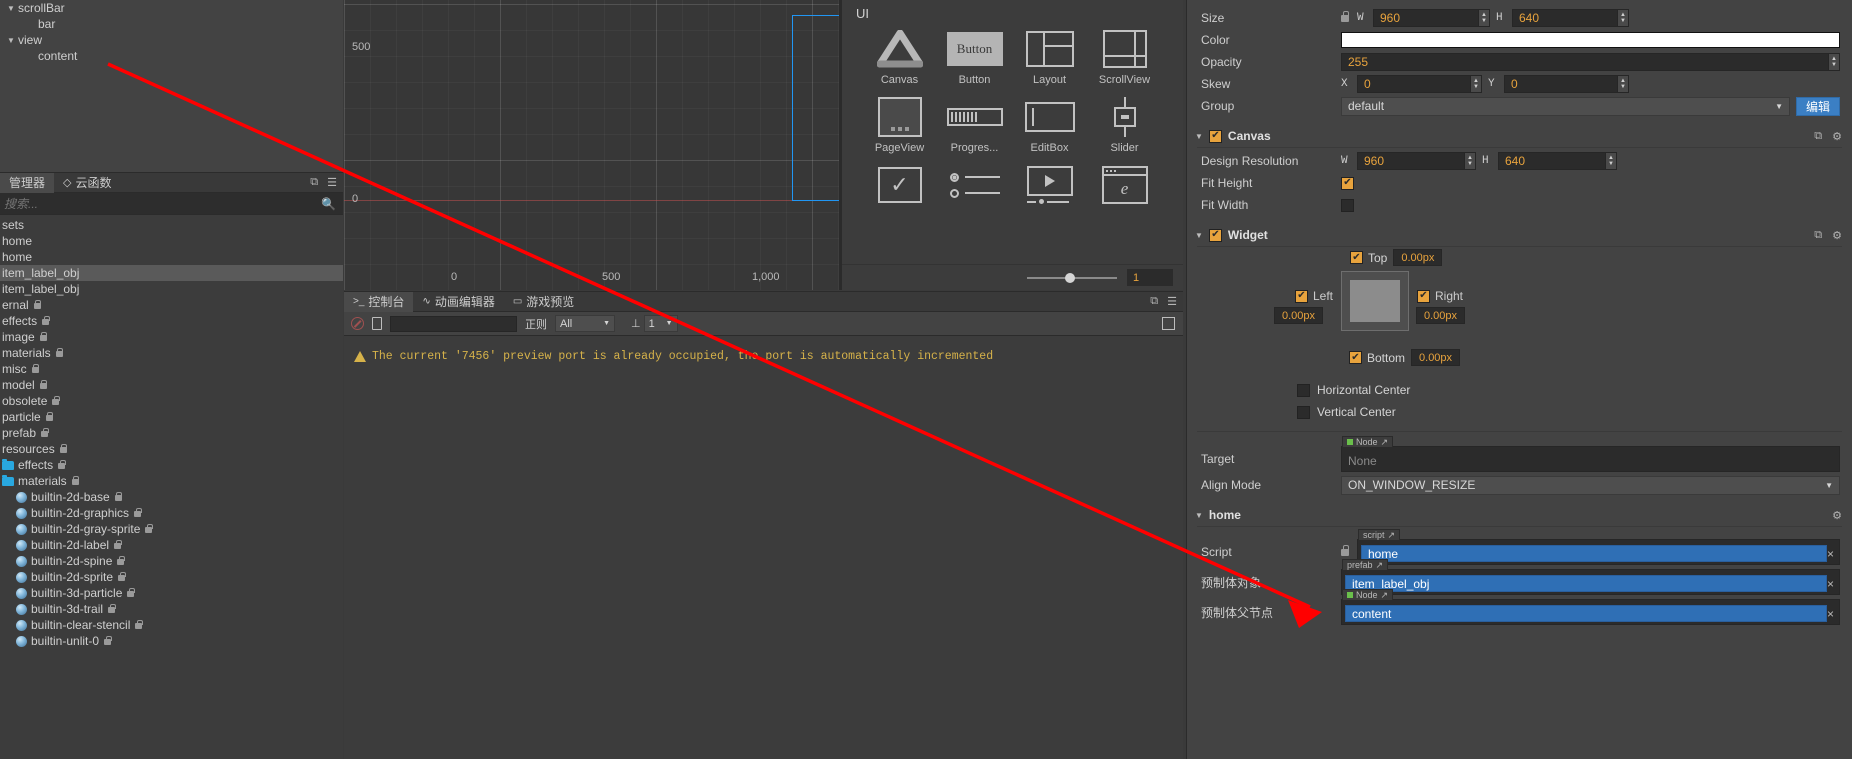 Image resolution: width=1852 pixels, height=759 pixels. Describe the element at coordinates (357, 323) in the screenshot. I see `clear-icon` at that location.